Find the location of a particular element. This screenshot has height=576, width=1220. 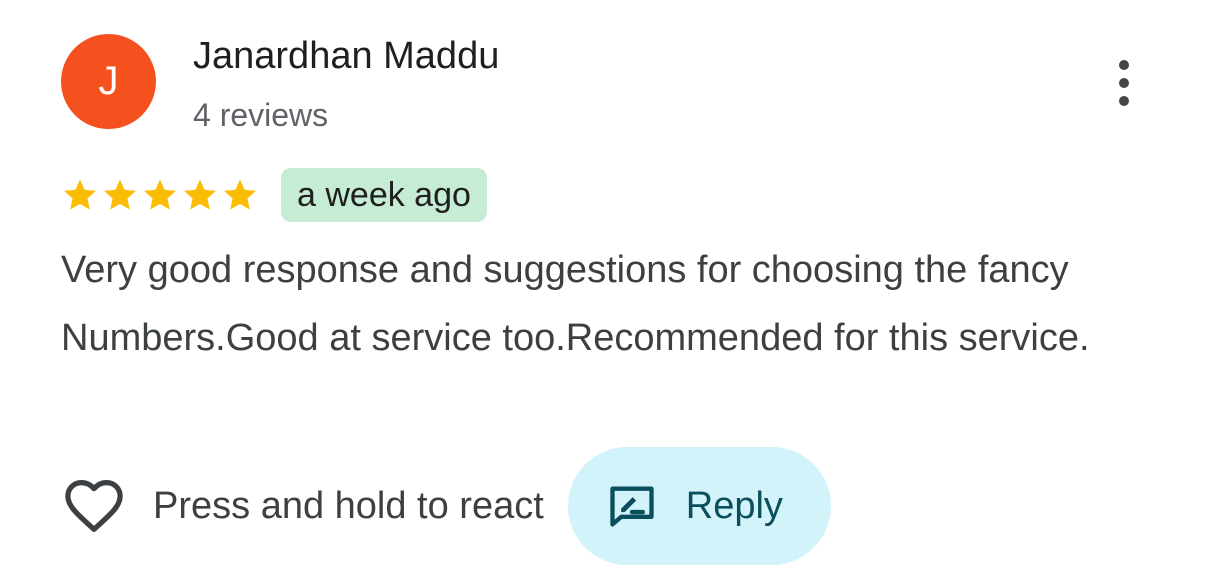

rate-review-icon is located at coordinates (632, 506).